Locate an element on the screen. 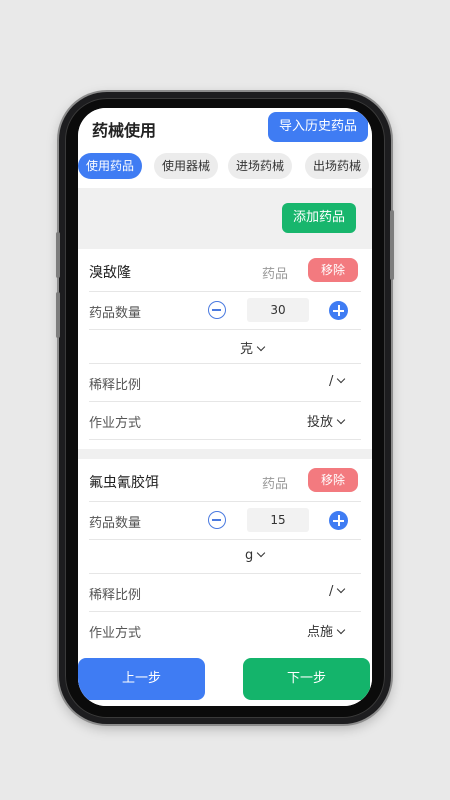  app-header: 药械使用 导入历史药品 is located at coordinates (225, 128).